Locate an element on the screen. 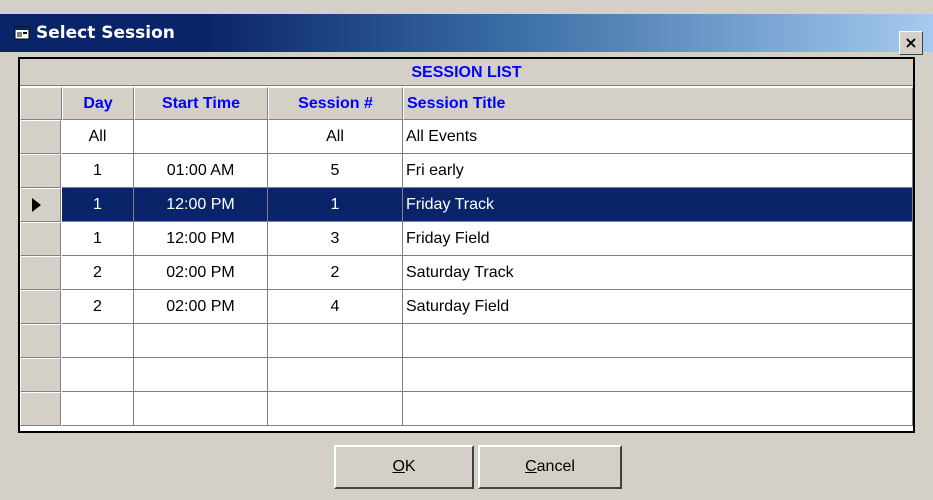 This screenshot has height=500, width=933. close-button: × is located at coordinates (911, 43).